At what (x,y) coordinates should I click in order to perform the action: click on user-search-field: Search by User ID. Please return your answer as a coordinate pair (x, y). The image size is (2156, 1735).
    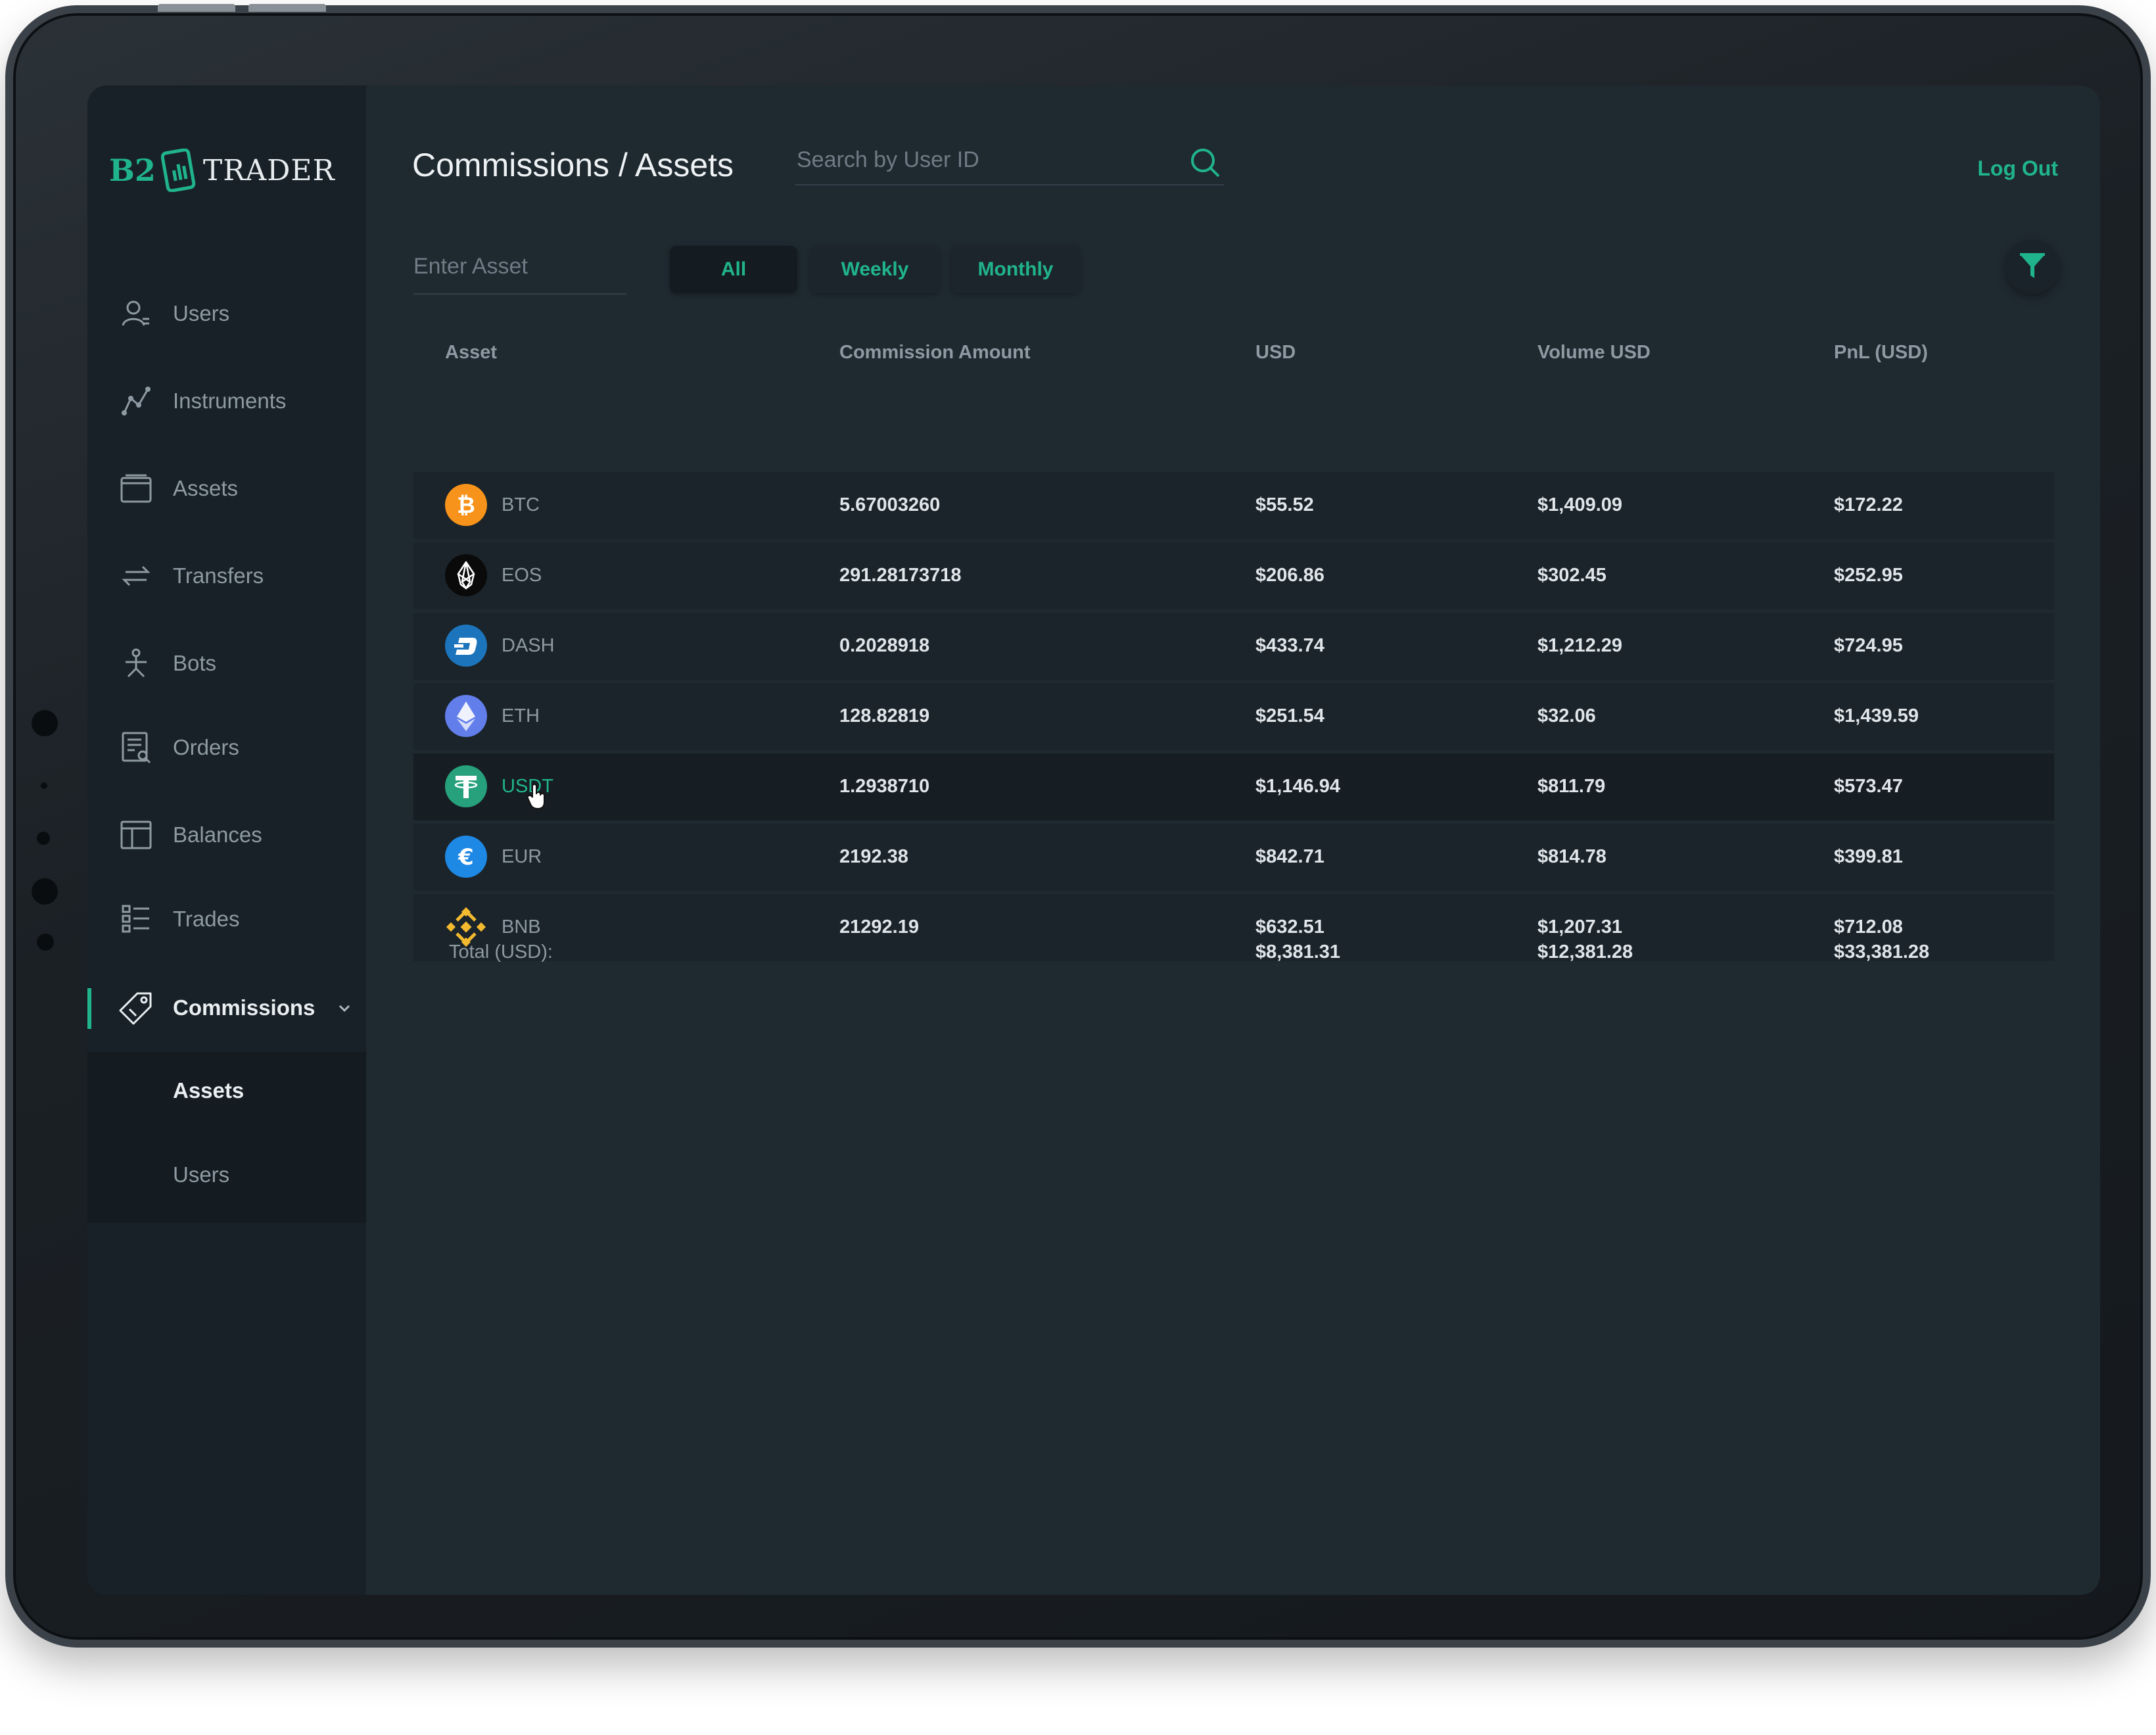
    Looking at the image, I should click on (1009, 161).